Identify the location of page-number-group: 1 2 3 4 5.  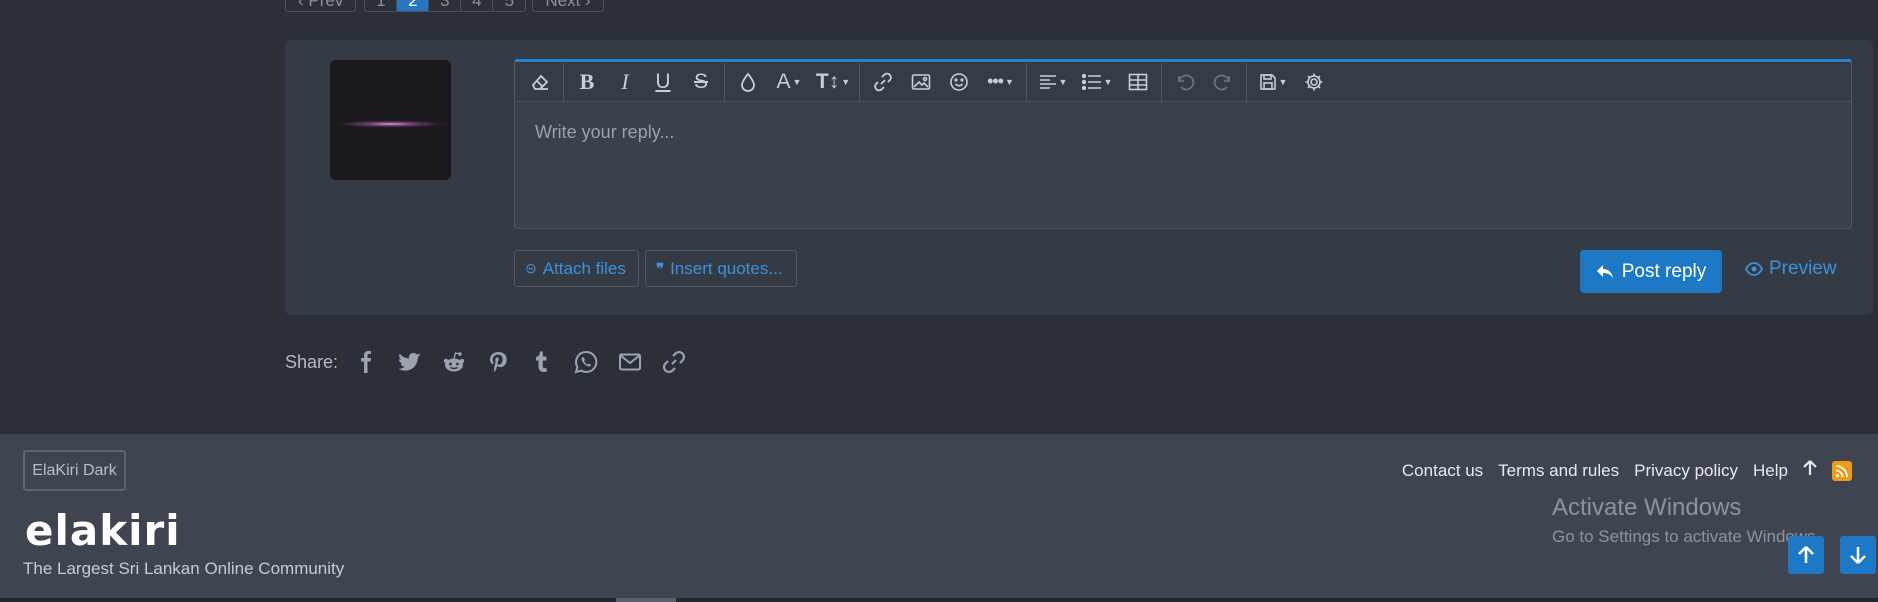
(445, 6).